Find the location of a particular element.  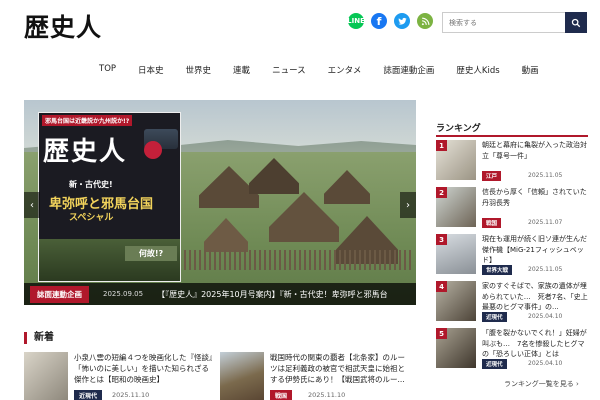

site-logo: 歴史人 is located at coordinates (63, 26).